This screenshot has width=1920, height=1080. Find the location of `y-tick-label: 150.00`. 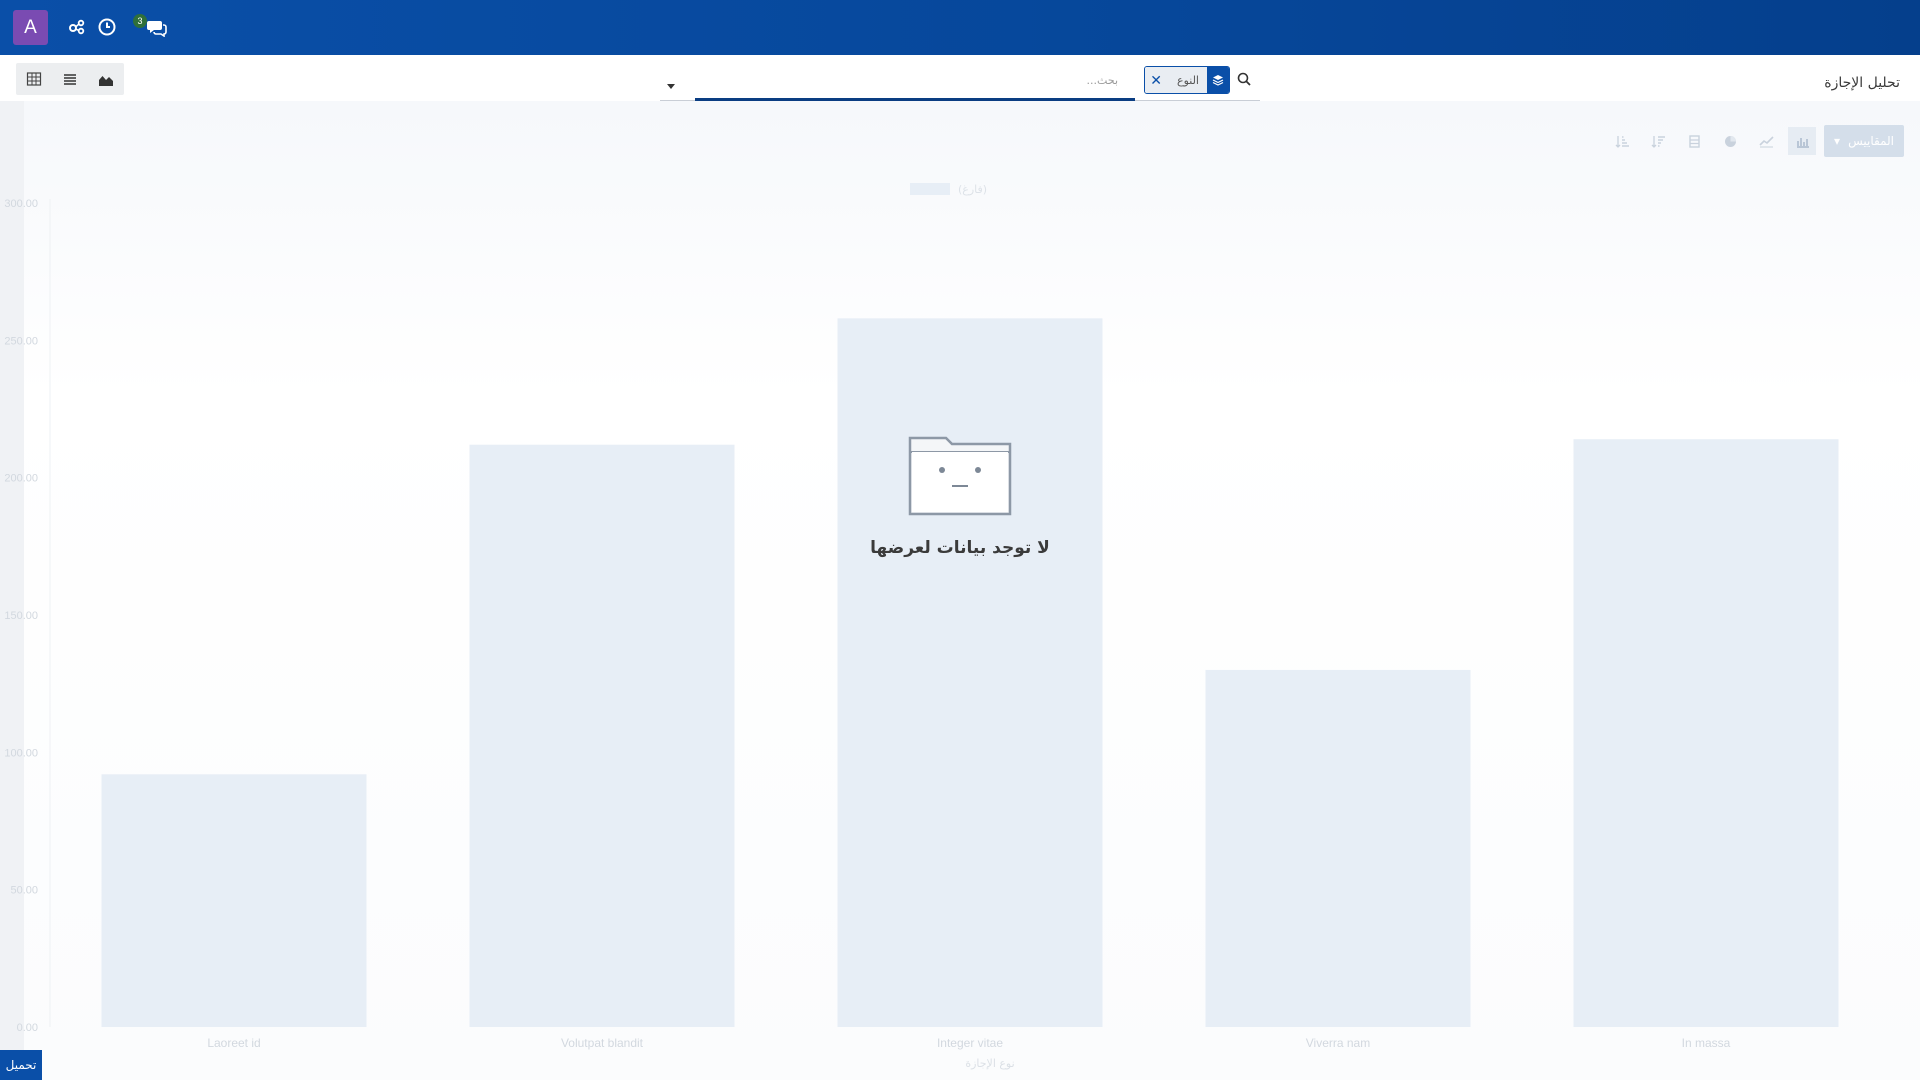

y-tick-label: 150.00 is located at coordinates (21, 616).